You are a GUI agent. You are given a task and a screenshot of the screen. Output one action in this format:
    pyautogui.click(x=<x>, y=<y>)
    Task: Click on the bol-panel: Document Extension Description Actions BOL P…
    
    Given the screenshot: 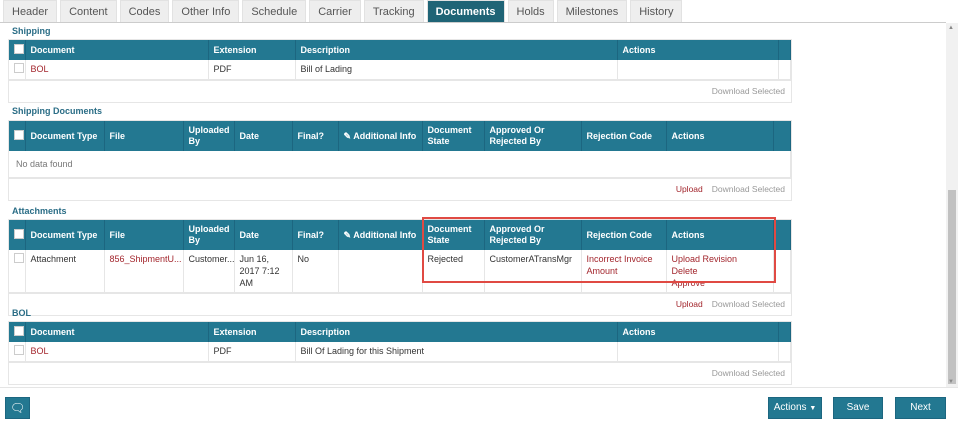 What is the action you would take?
    pyautogui.click(x=400, y=353)
    